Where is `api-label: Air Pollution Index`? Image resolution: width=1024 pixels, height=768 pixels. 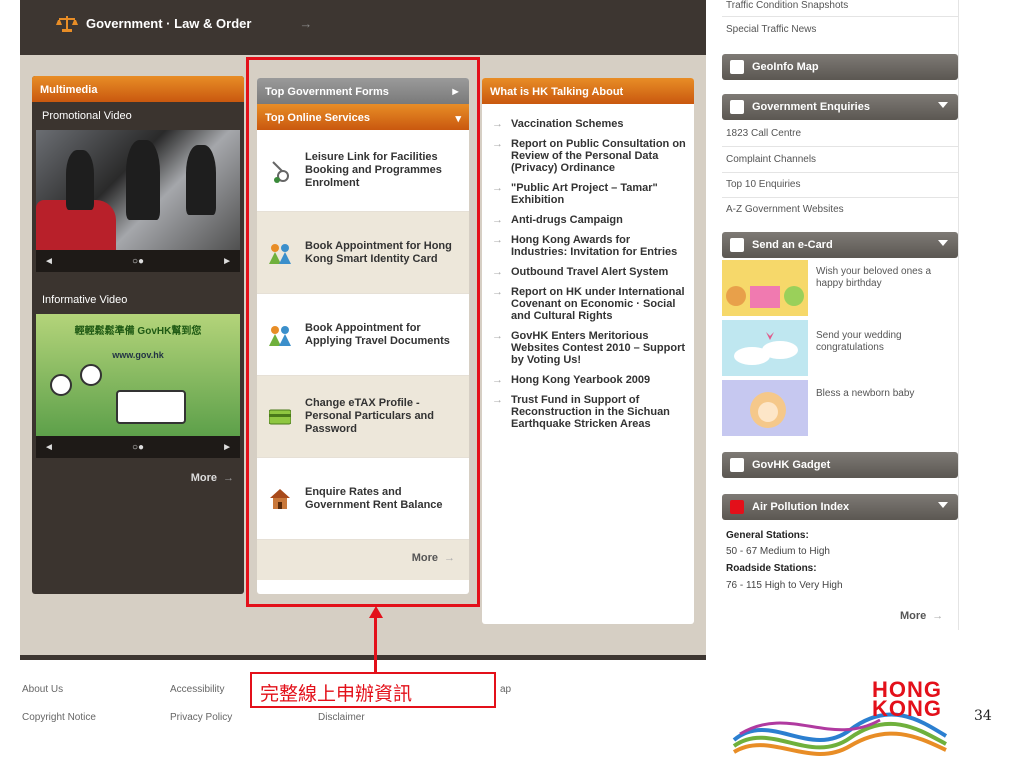
api-label: Air Pollution Index is located at coordinates (801, 507).